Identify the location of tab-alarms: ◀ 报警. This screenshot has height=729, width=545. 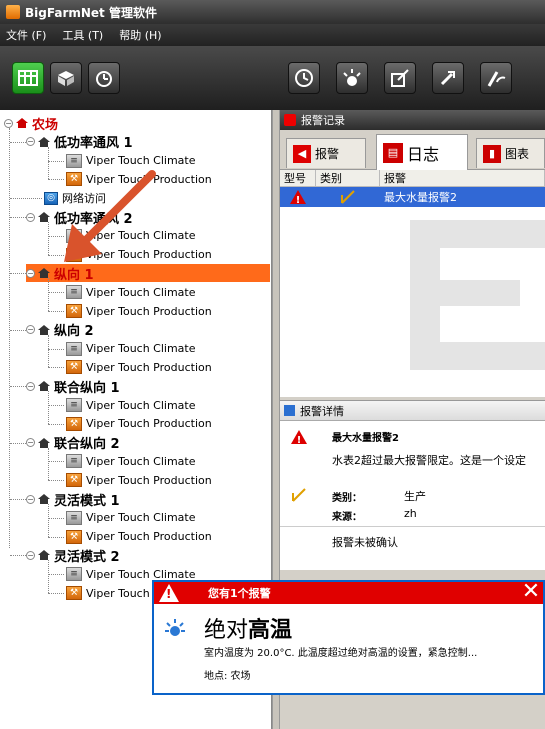
(326, 153).